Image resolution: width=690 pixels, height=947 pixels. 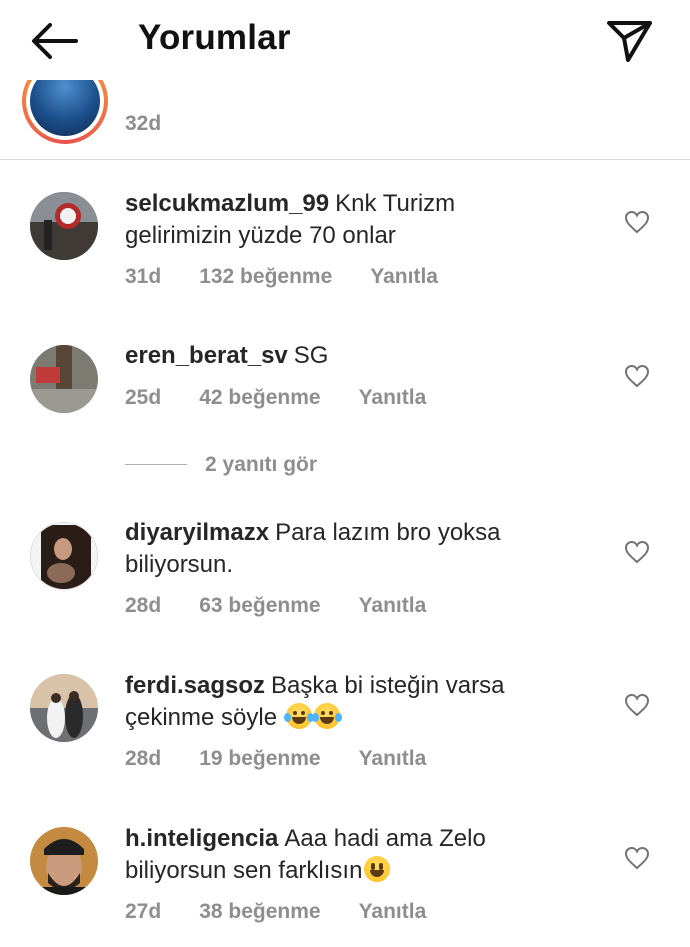 I want to click on comment-text: SG, so click(x=311, y=355).